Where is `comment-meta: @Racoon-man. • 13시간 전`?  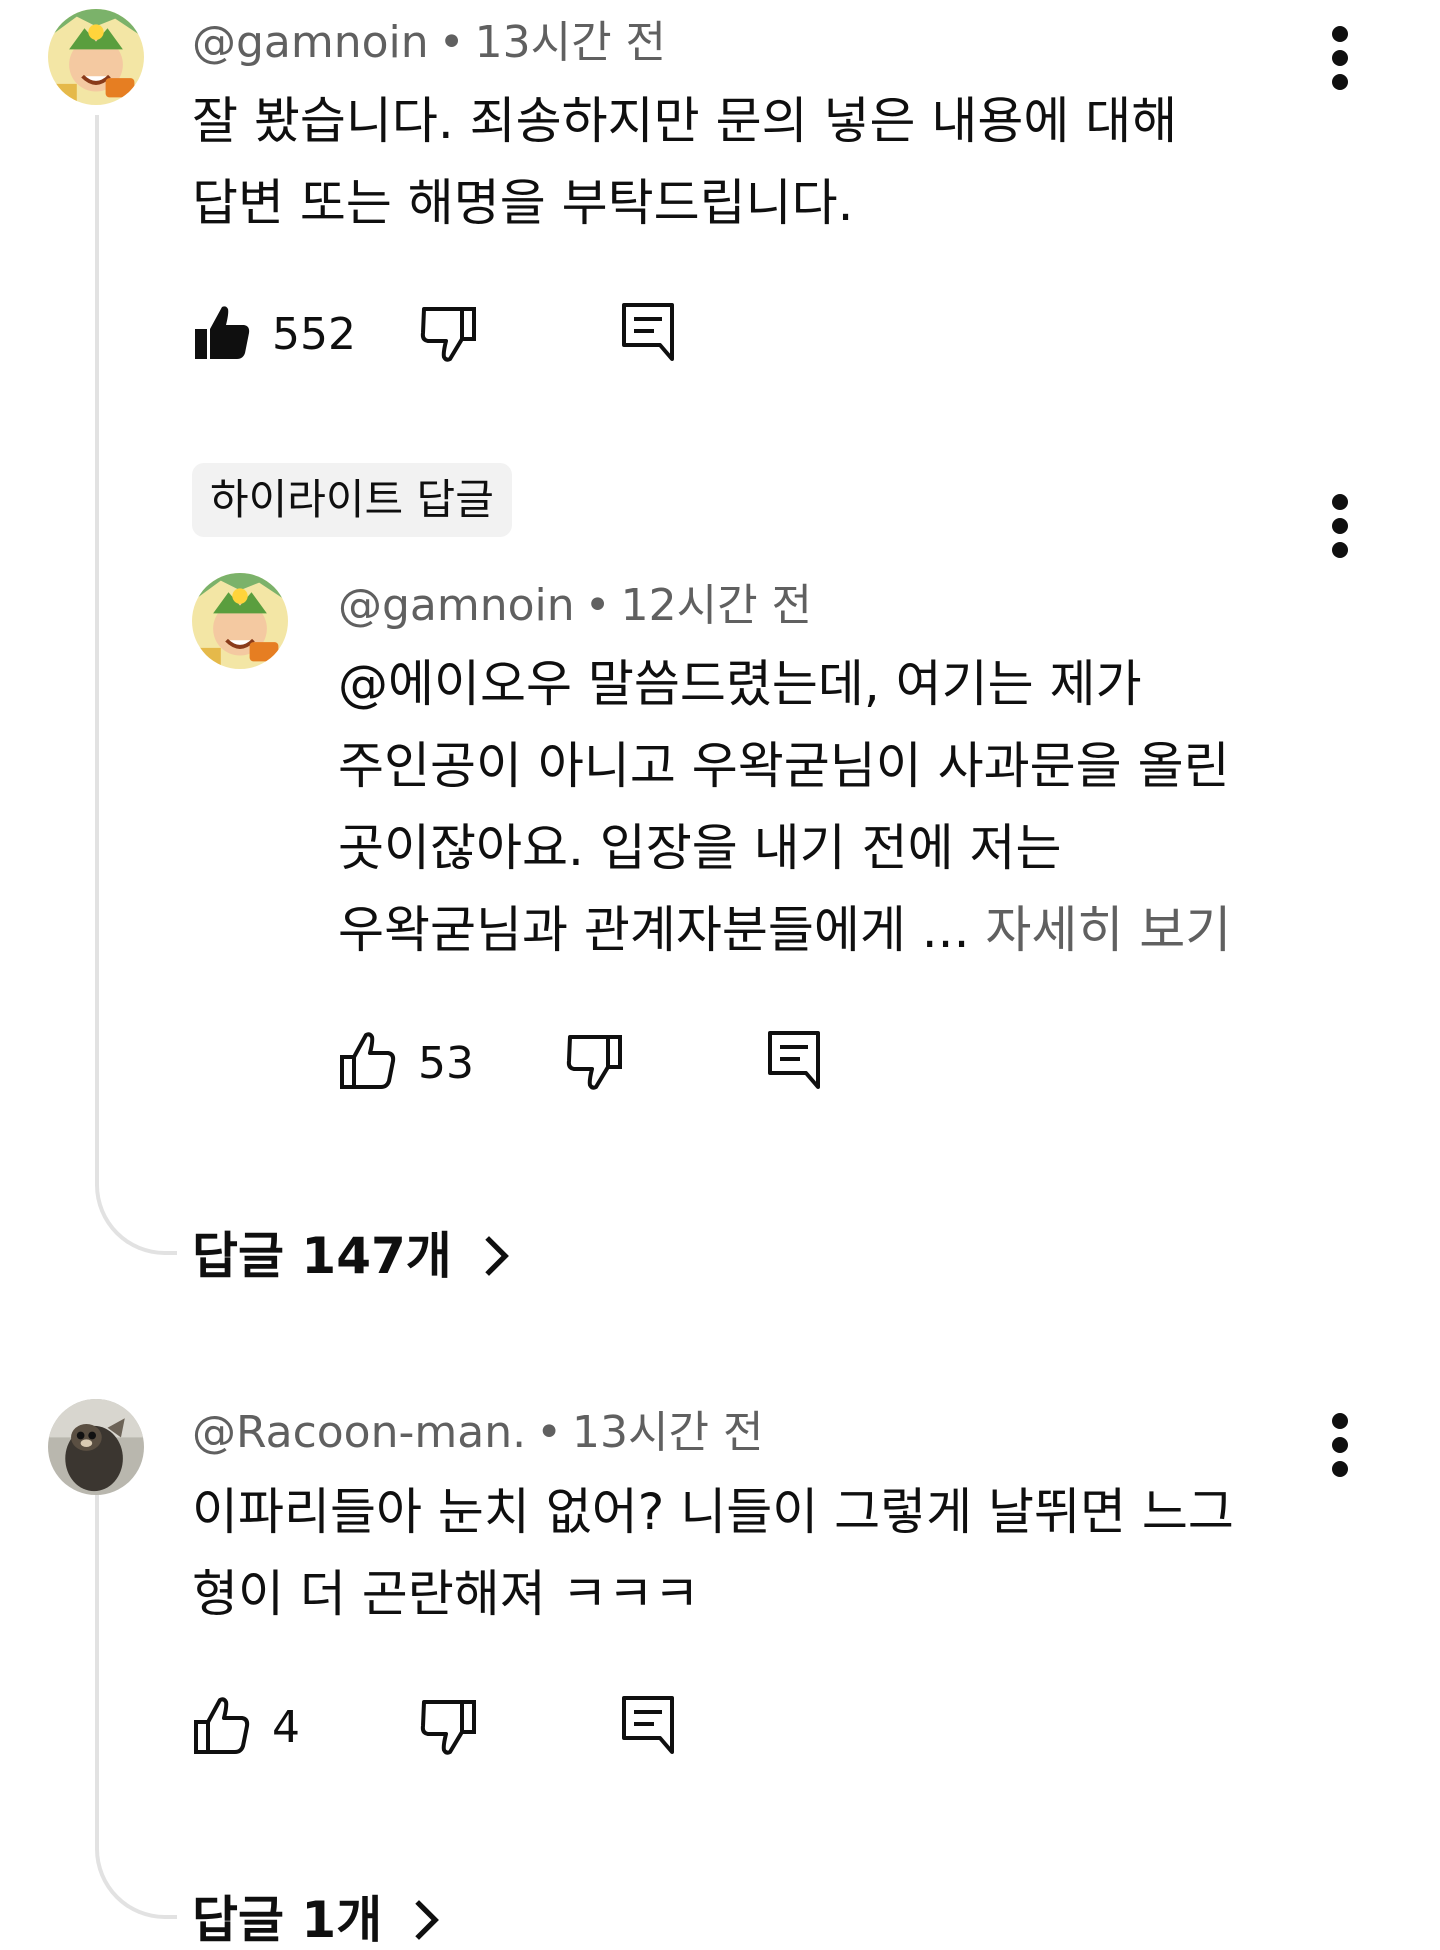 comment-meta: @Racoon-man. • 13시간 전 is located at coordinates (477, 1433).